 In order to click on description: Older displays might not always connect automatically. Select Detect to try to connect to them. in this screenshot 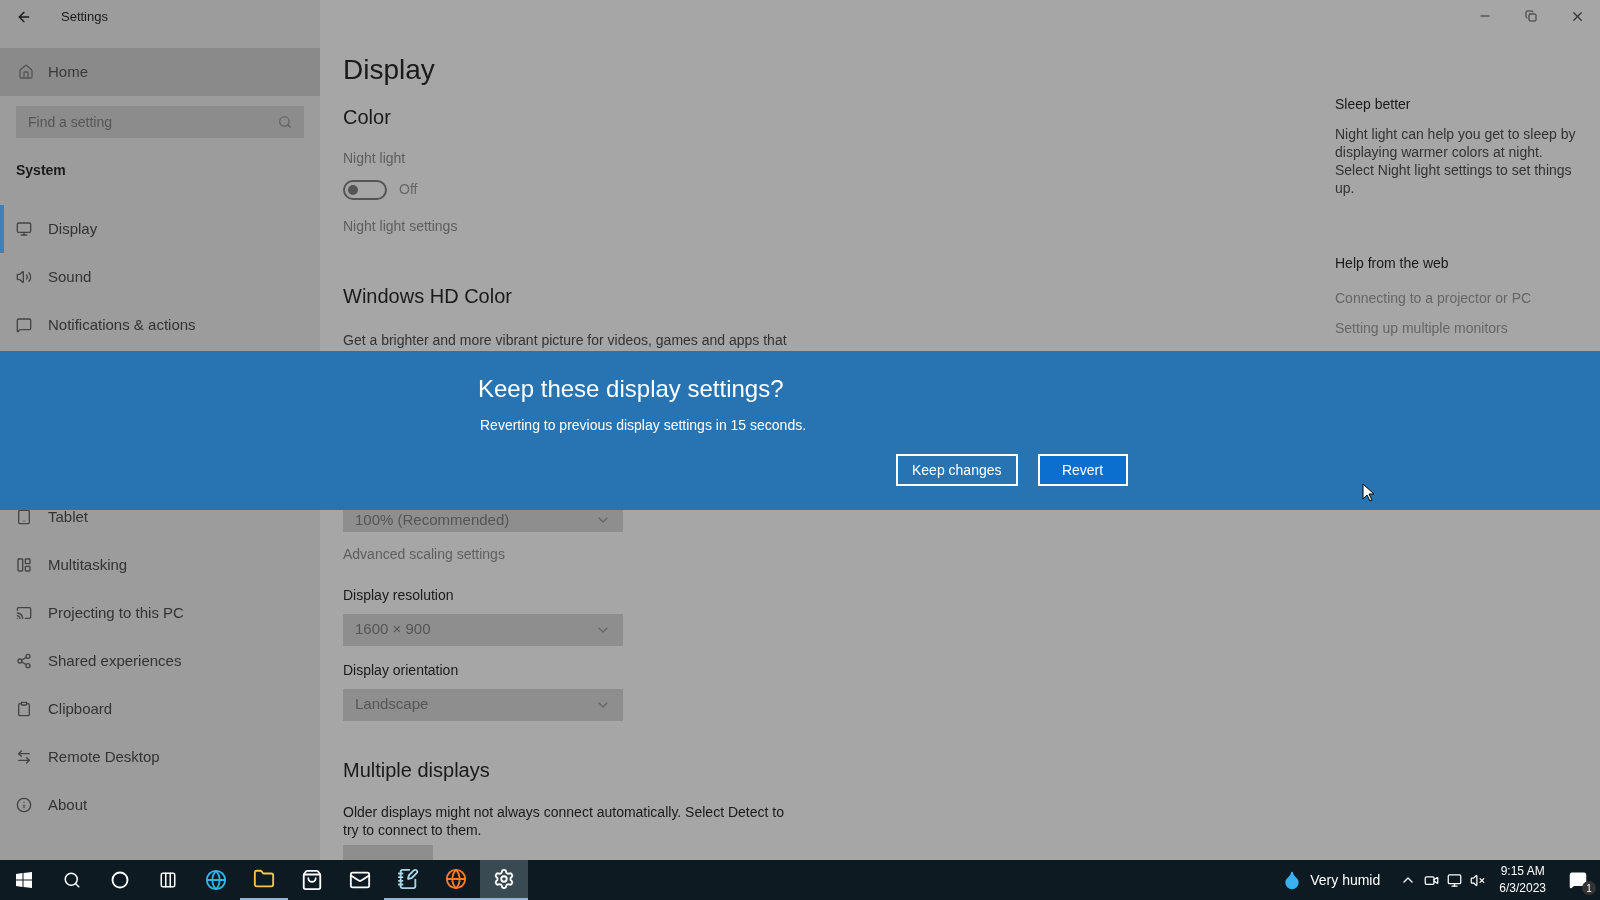, I will do `click(564, 820)`.